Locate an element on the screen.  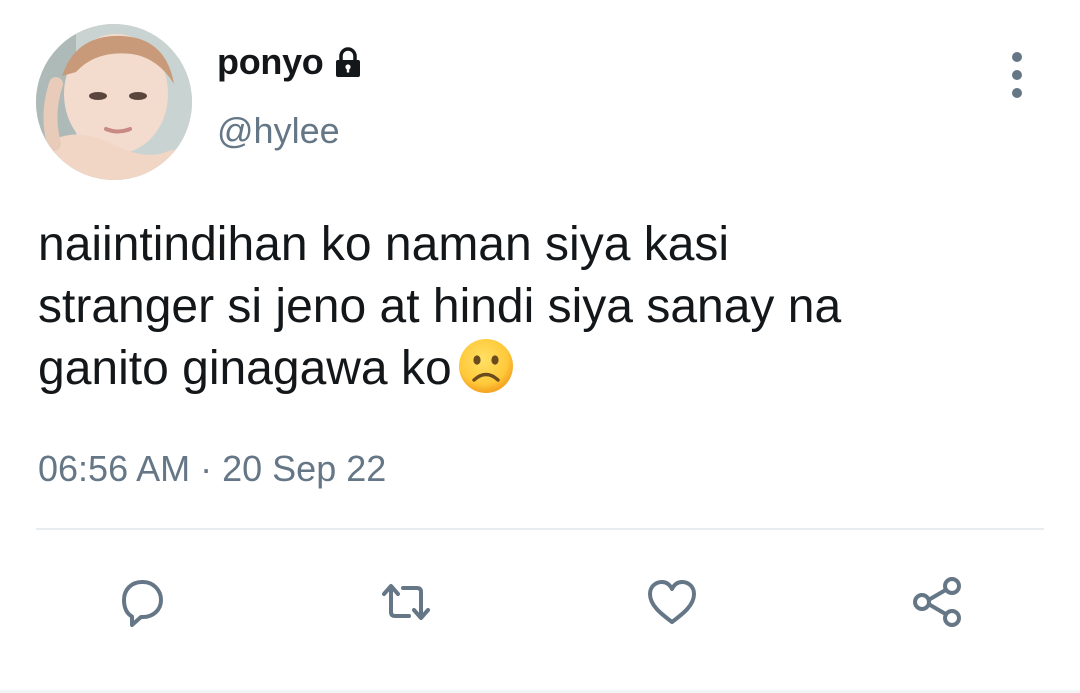
tweet-time: 06:56 AM is located at coordinates (114, 468).